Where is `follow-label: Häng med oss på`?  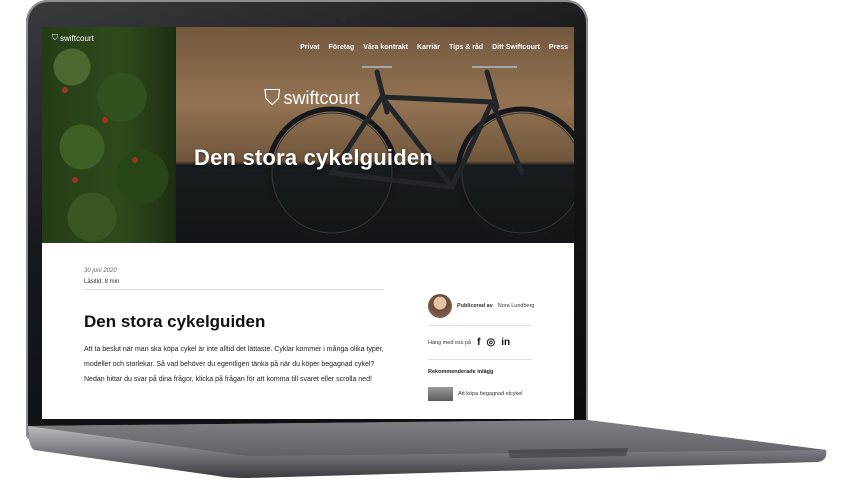 follow-label: Häng med oss på is located at coordinates (450, 342).